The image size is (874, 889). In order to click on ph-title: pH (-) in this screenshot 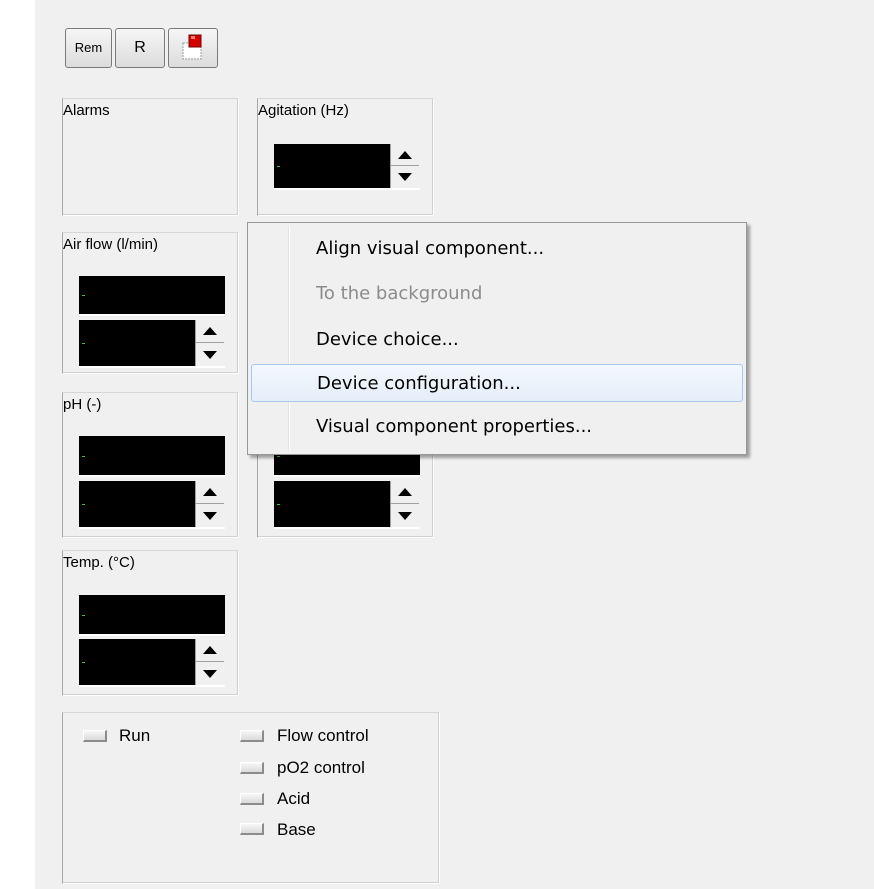, I will do `click(82, 404)`.